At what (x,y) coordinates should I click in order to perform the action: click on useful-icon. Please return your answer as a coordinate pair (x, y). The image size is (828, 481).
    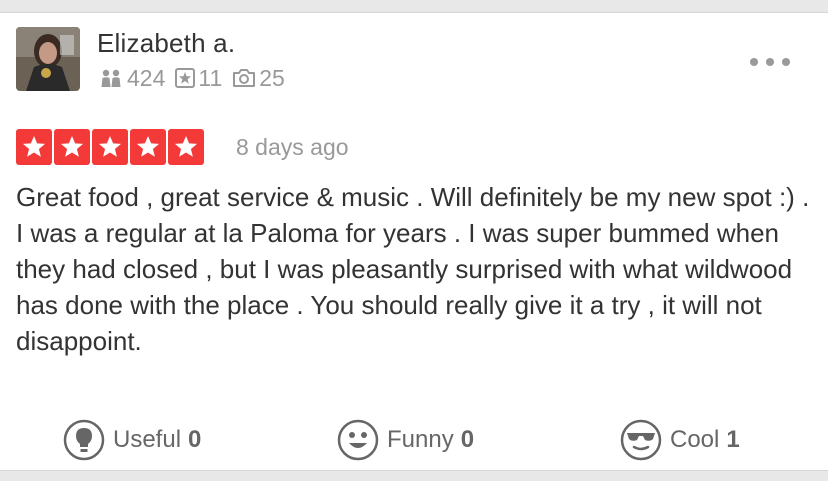
    Looking at the image, I should click on (84, 440).